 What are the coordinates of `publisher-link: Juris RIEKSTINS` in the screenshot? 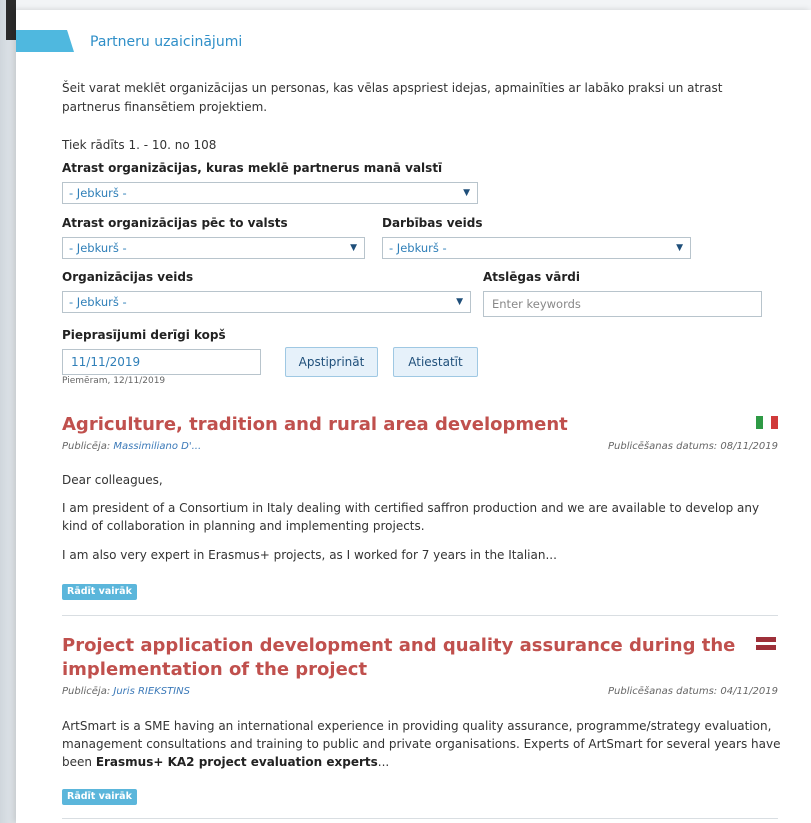 It's located at (151, 691).